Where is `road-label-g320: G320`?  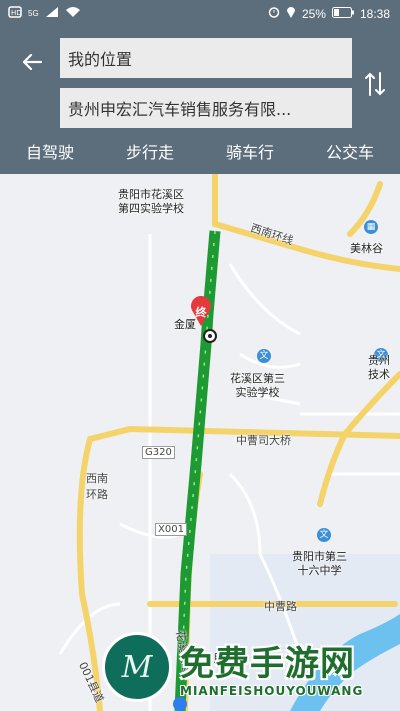
road-label-g320: G320 is located at coordinates (158, 452).